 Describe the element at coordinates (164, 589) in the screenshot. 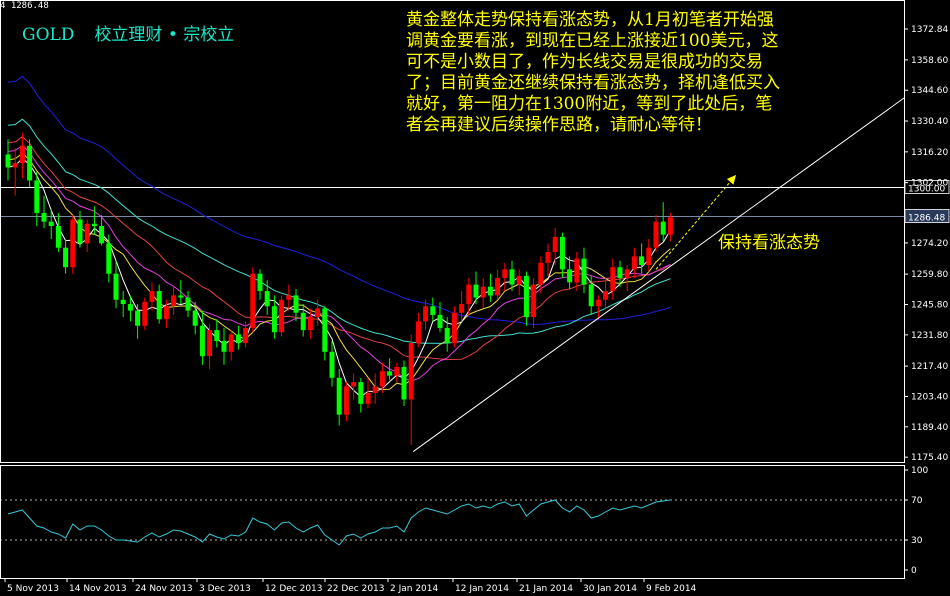

I see `x-tick-label: 24 Nov 2013` at that location.